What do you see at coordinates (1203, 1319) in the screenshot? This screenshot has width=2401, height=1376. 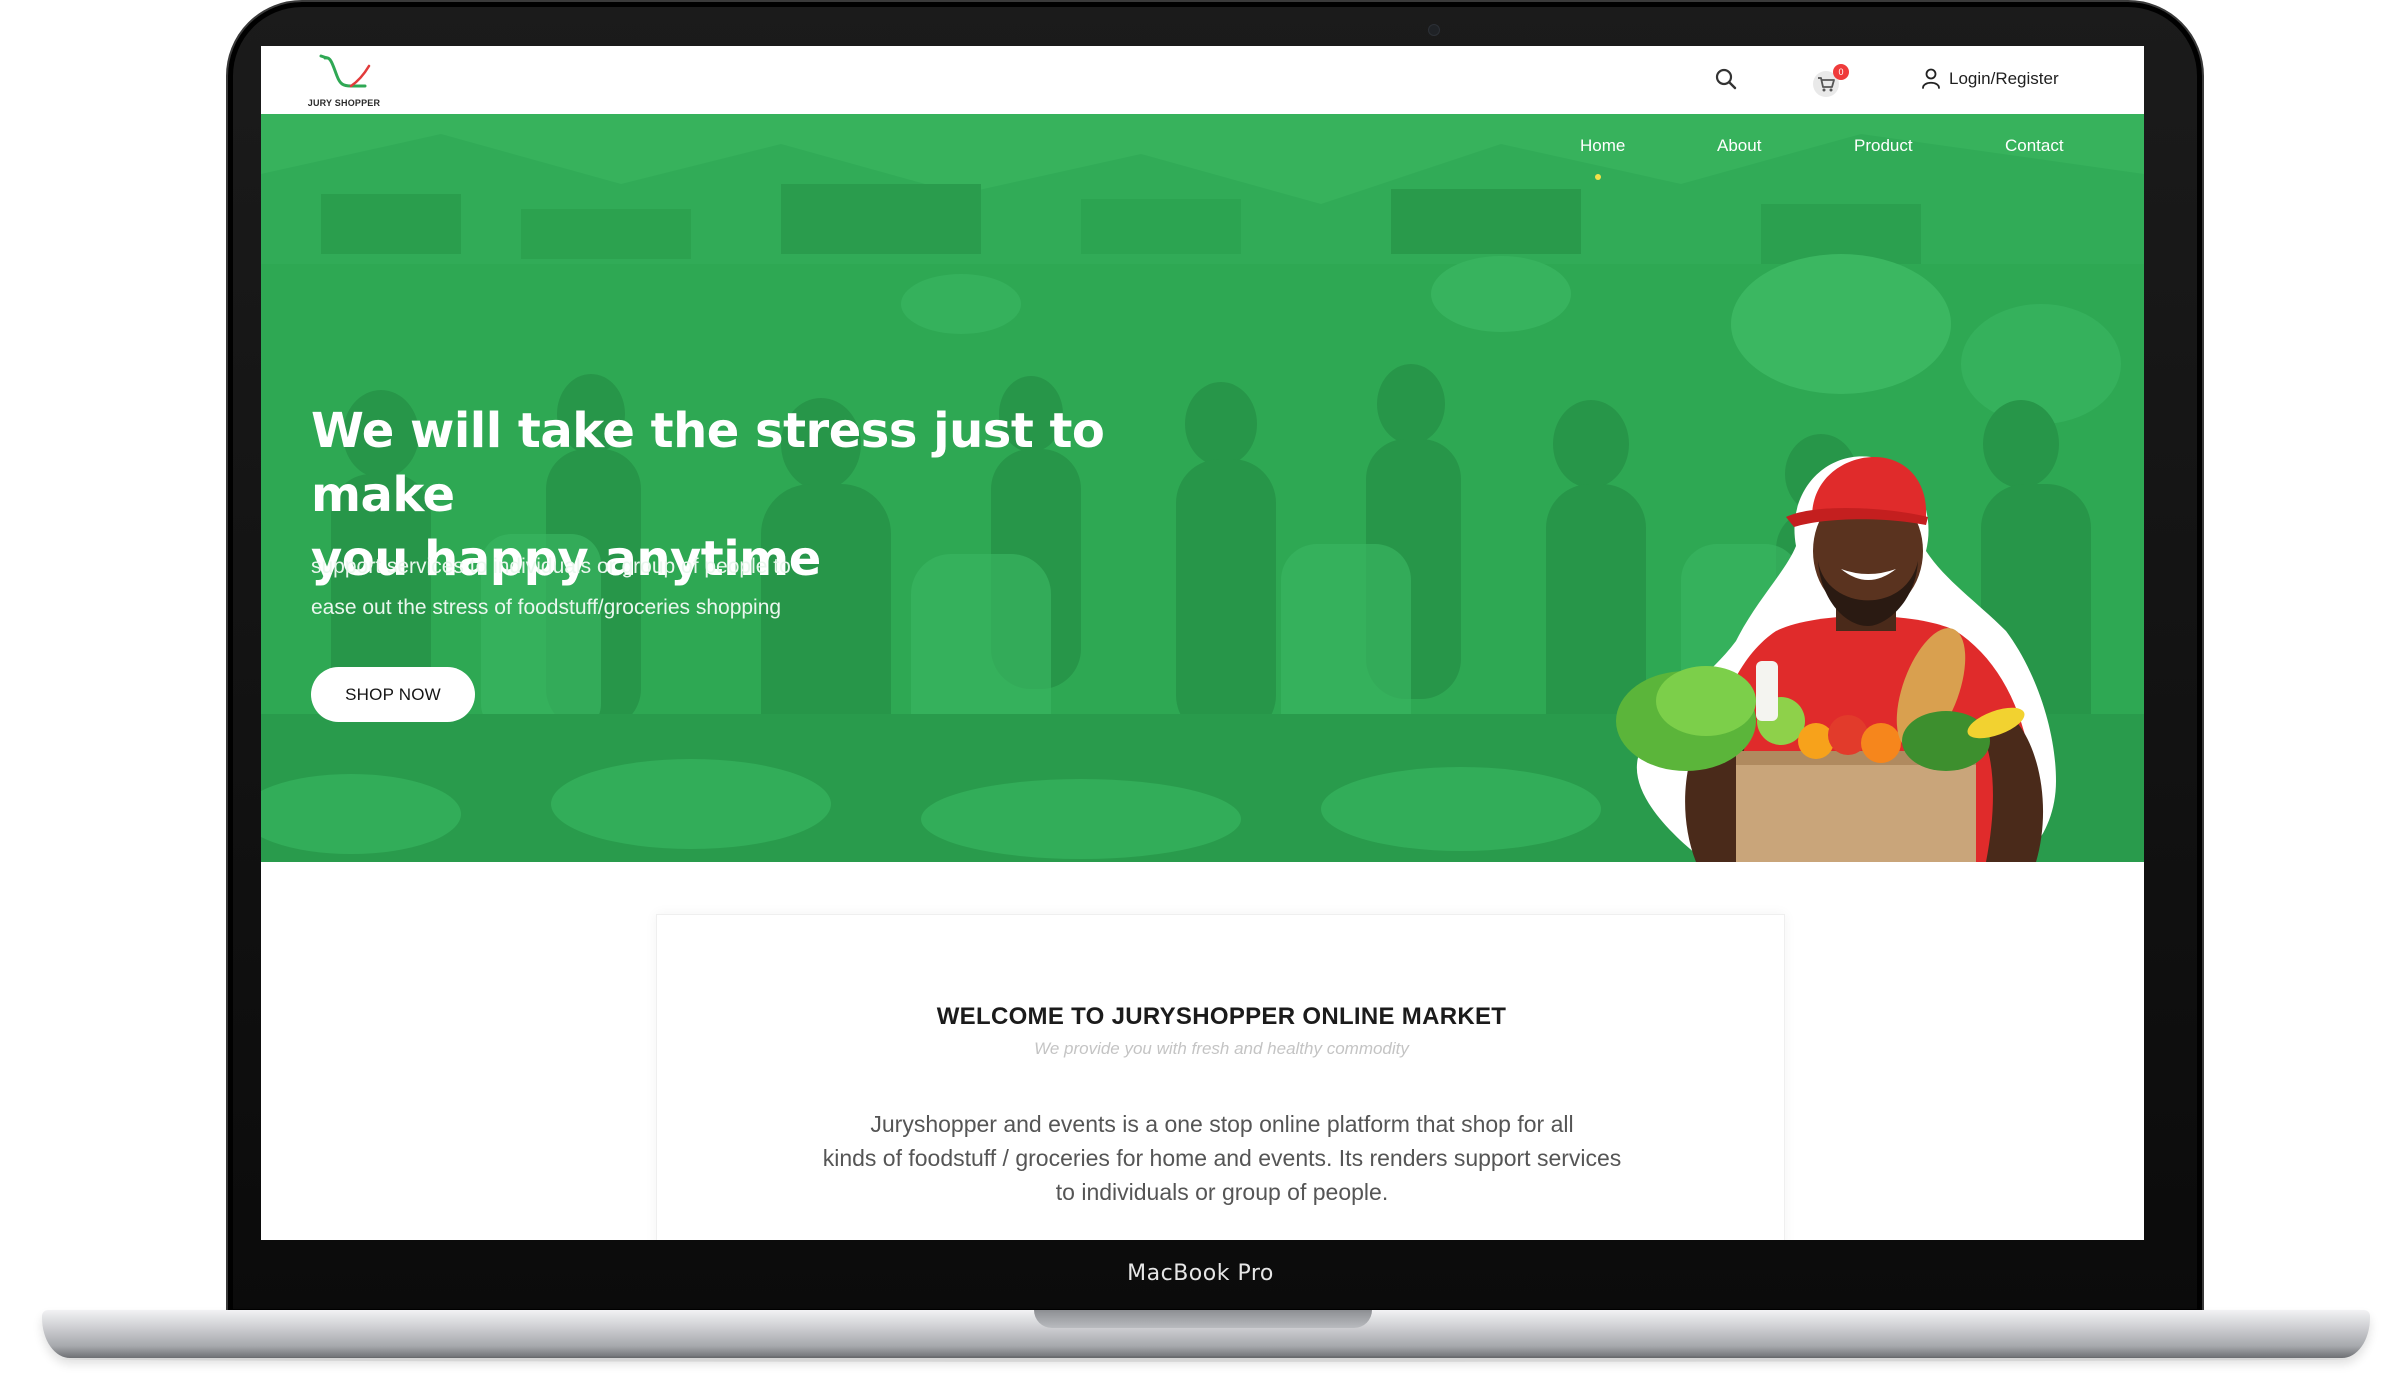 I see `laptop-notch` at bounding box center [1203, 1319].